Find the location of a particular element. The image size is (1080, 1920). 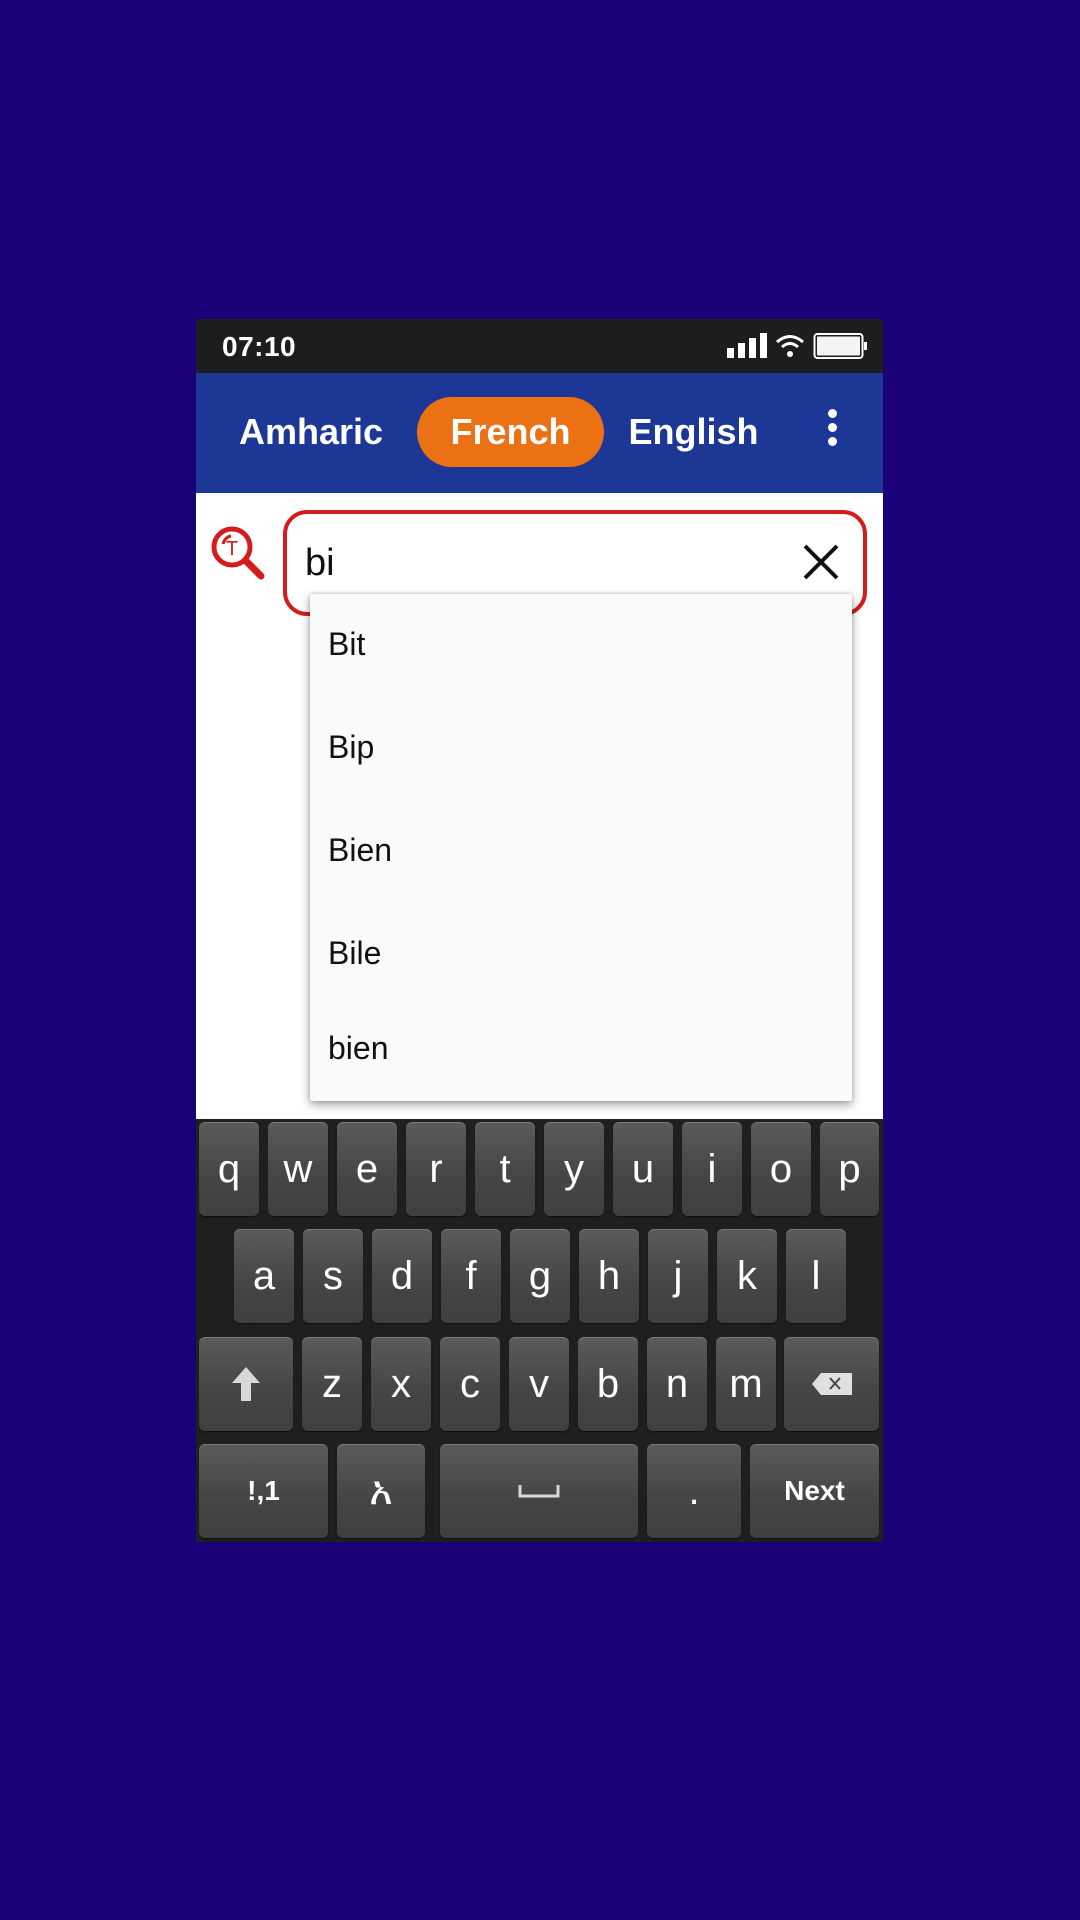

key-q: q is located at coordinates (229, 1169).